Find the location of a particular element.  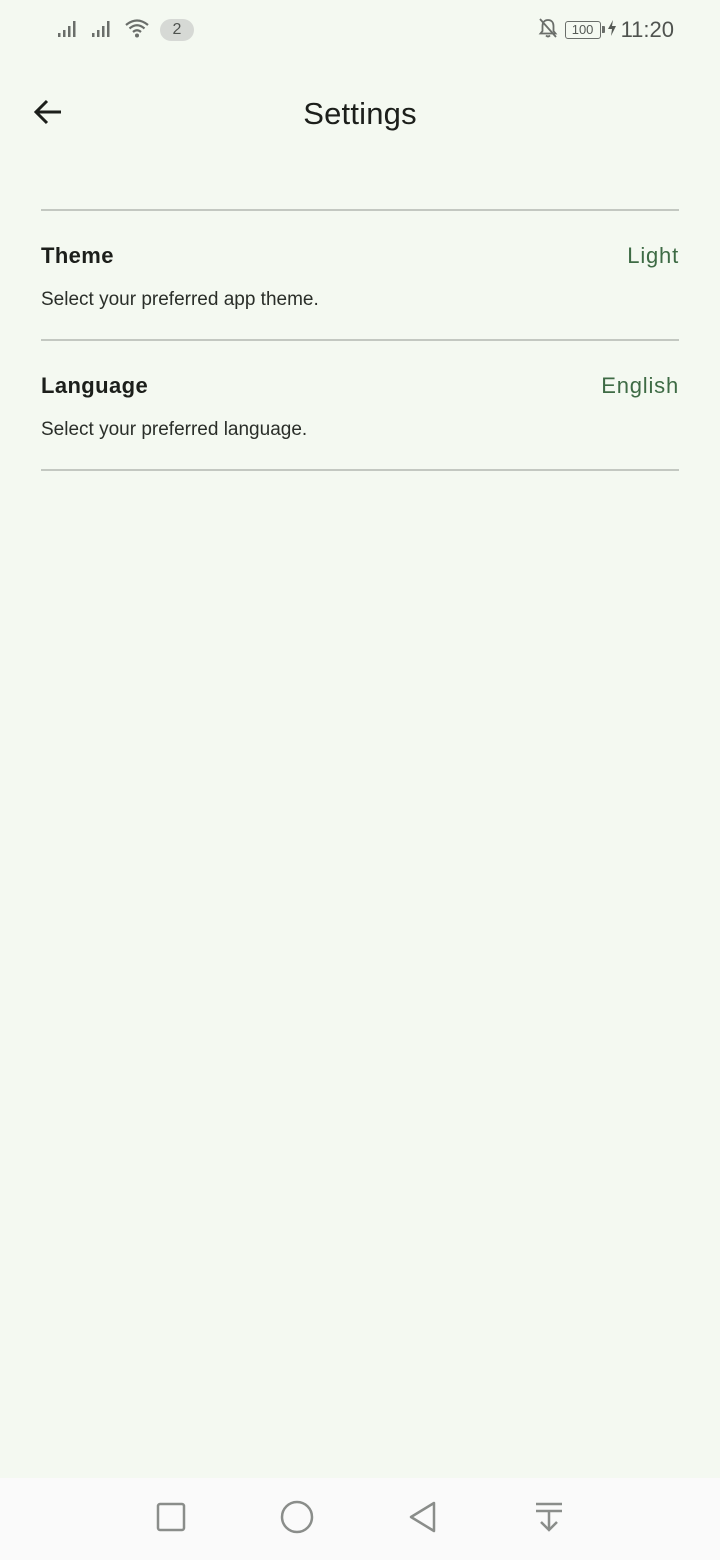

page-title: Settings is located at coordinates (360, 113).